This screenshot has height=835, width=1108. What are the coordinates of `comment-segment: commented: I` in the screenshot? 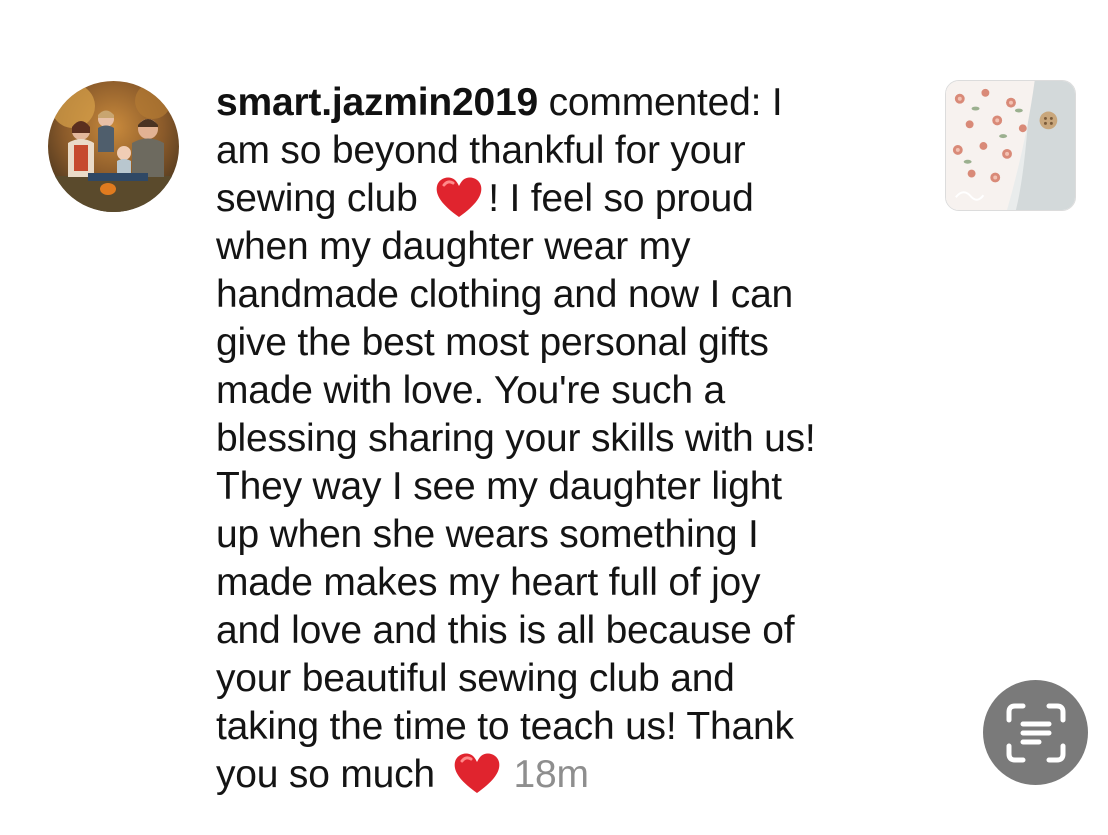 It's located at (660, 102).